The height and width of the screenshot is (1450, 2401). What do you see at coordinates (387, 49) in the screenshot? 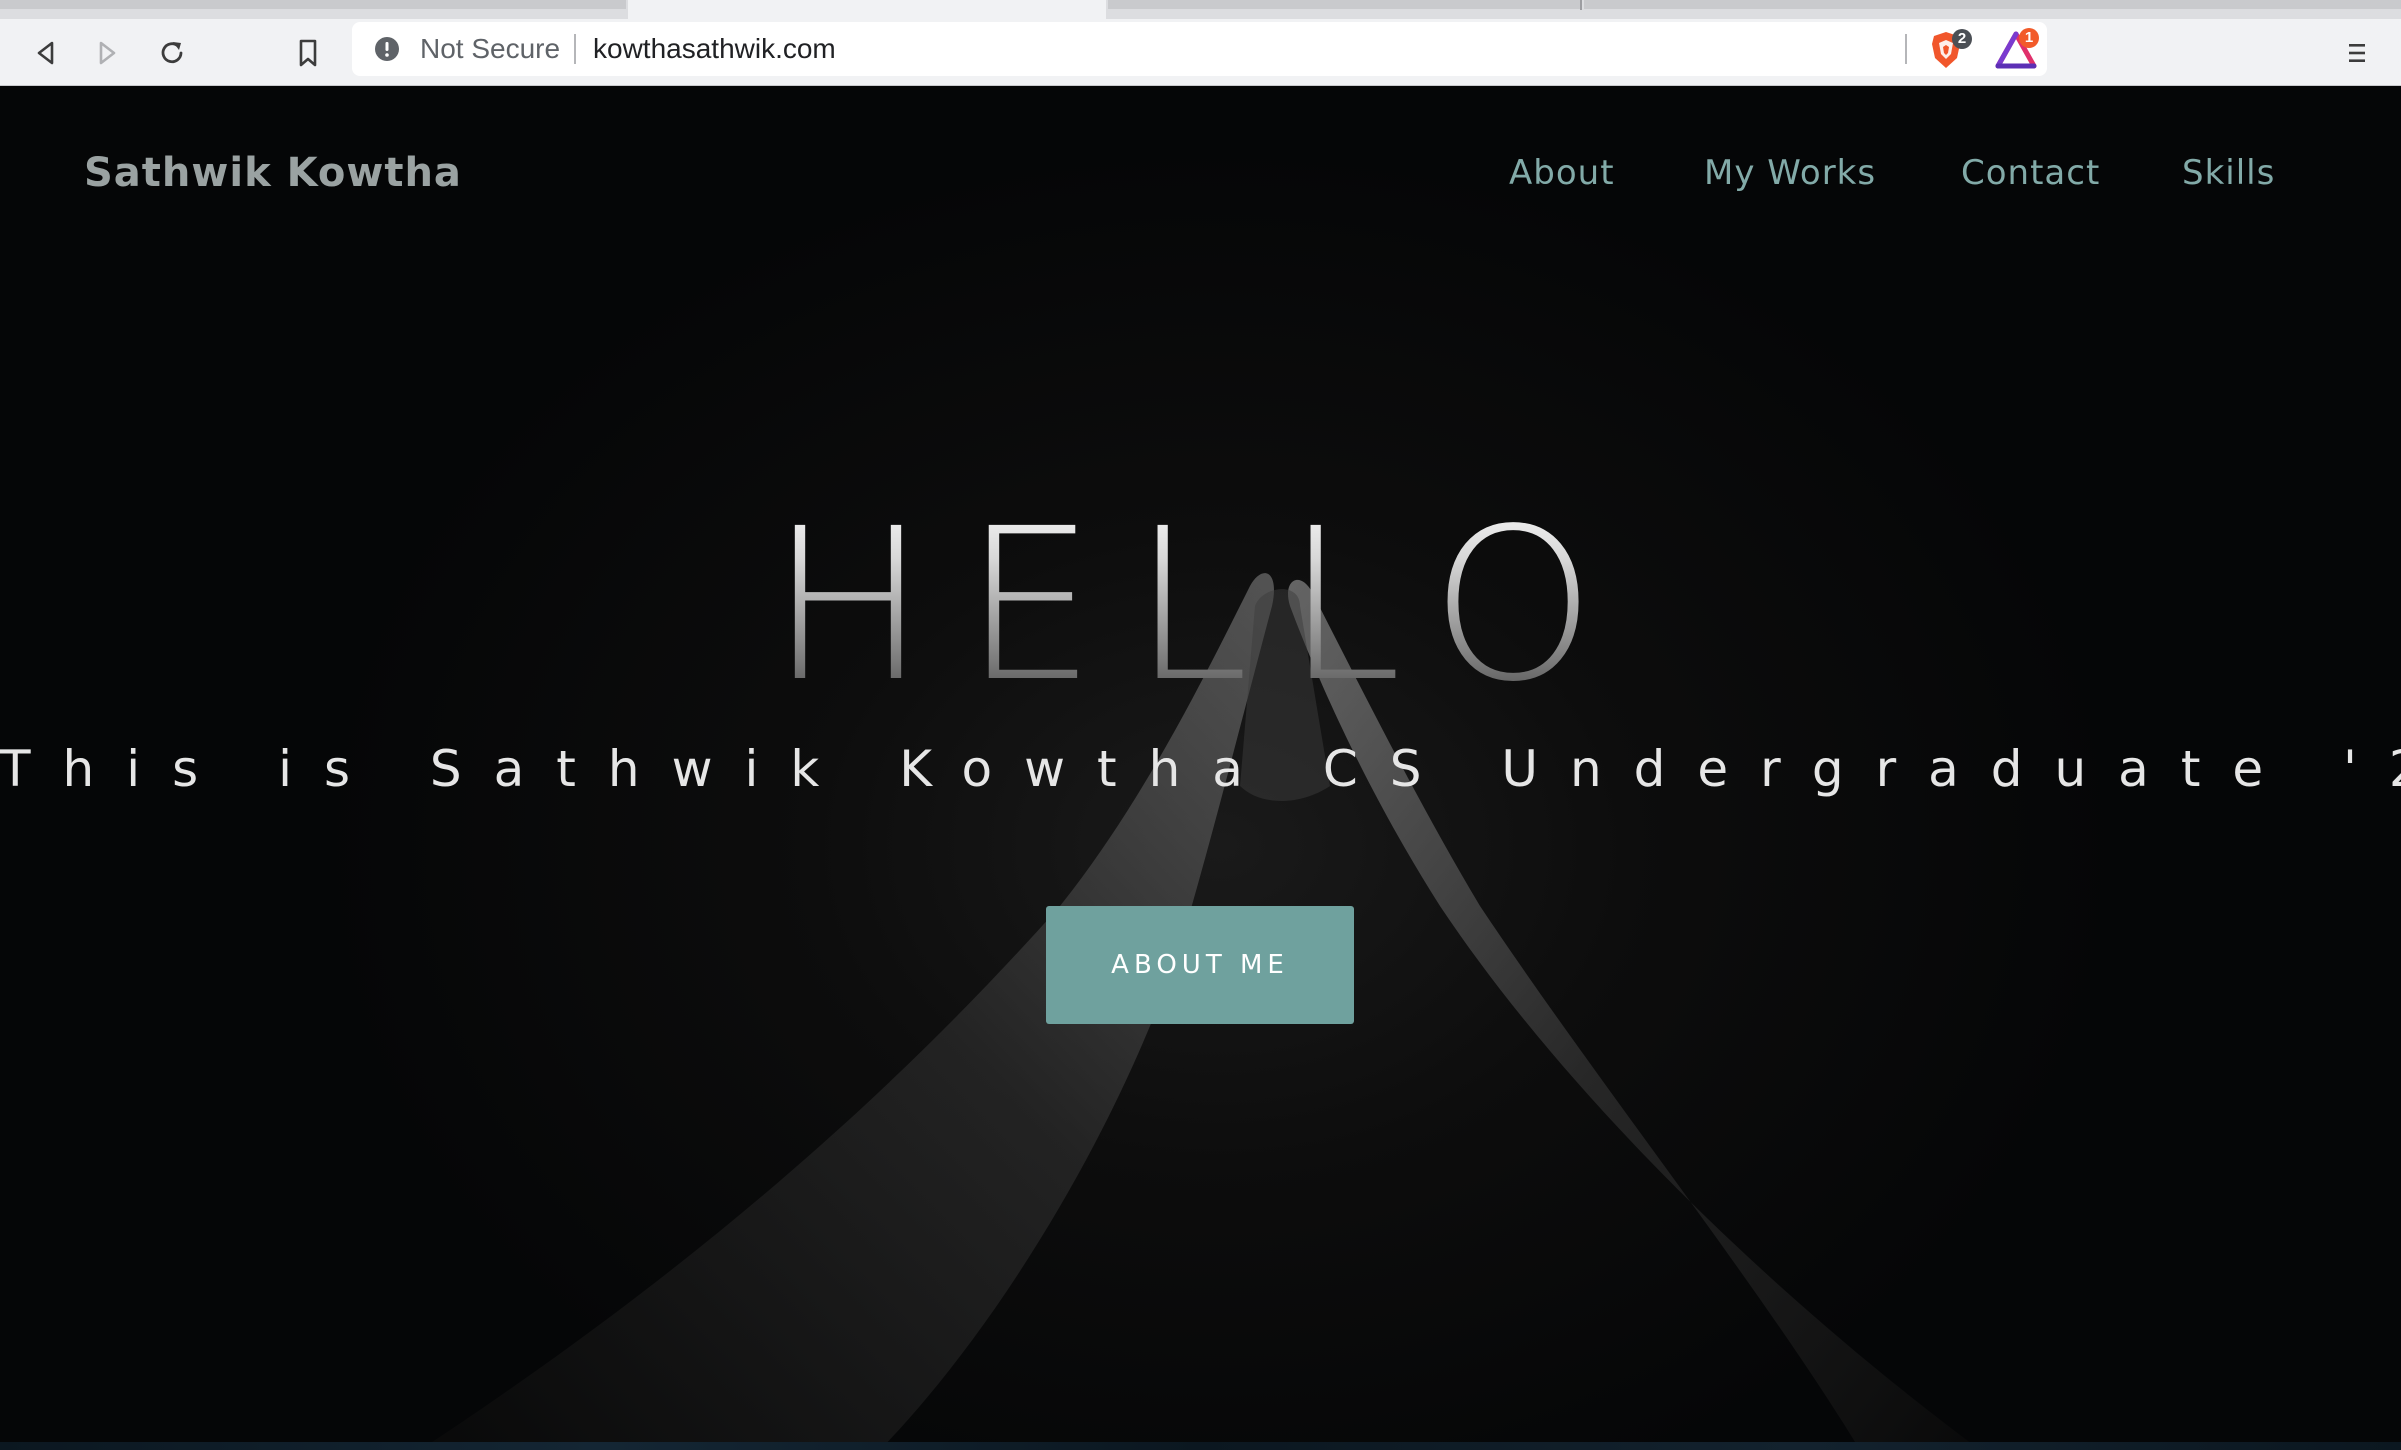
I see `info-icon` at bounding box center [387, 49].